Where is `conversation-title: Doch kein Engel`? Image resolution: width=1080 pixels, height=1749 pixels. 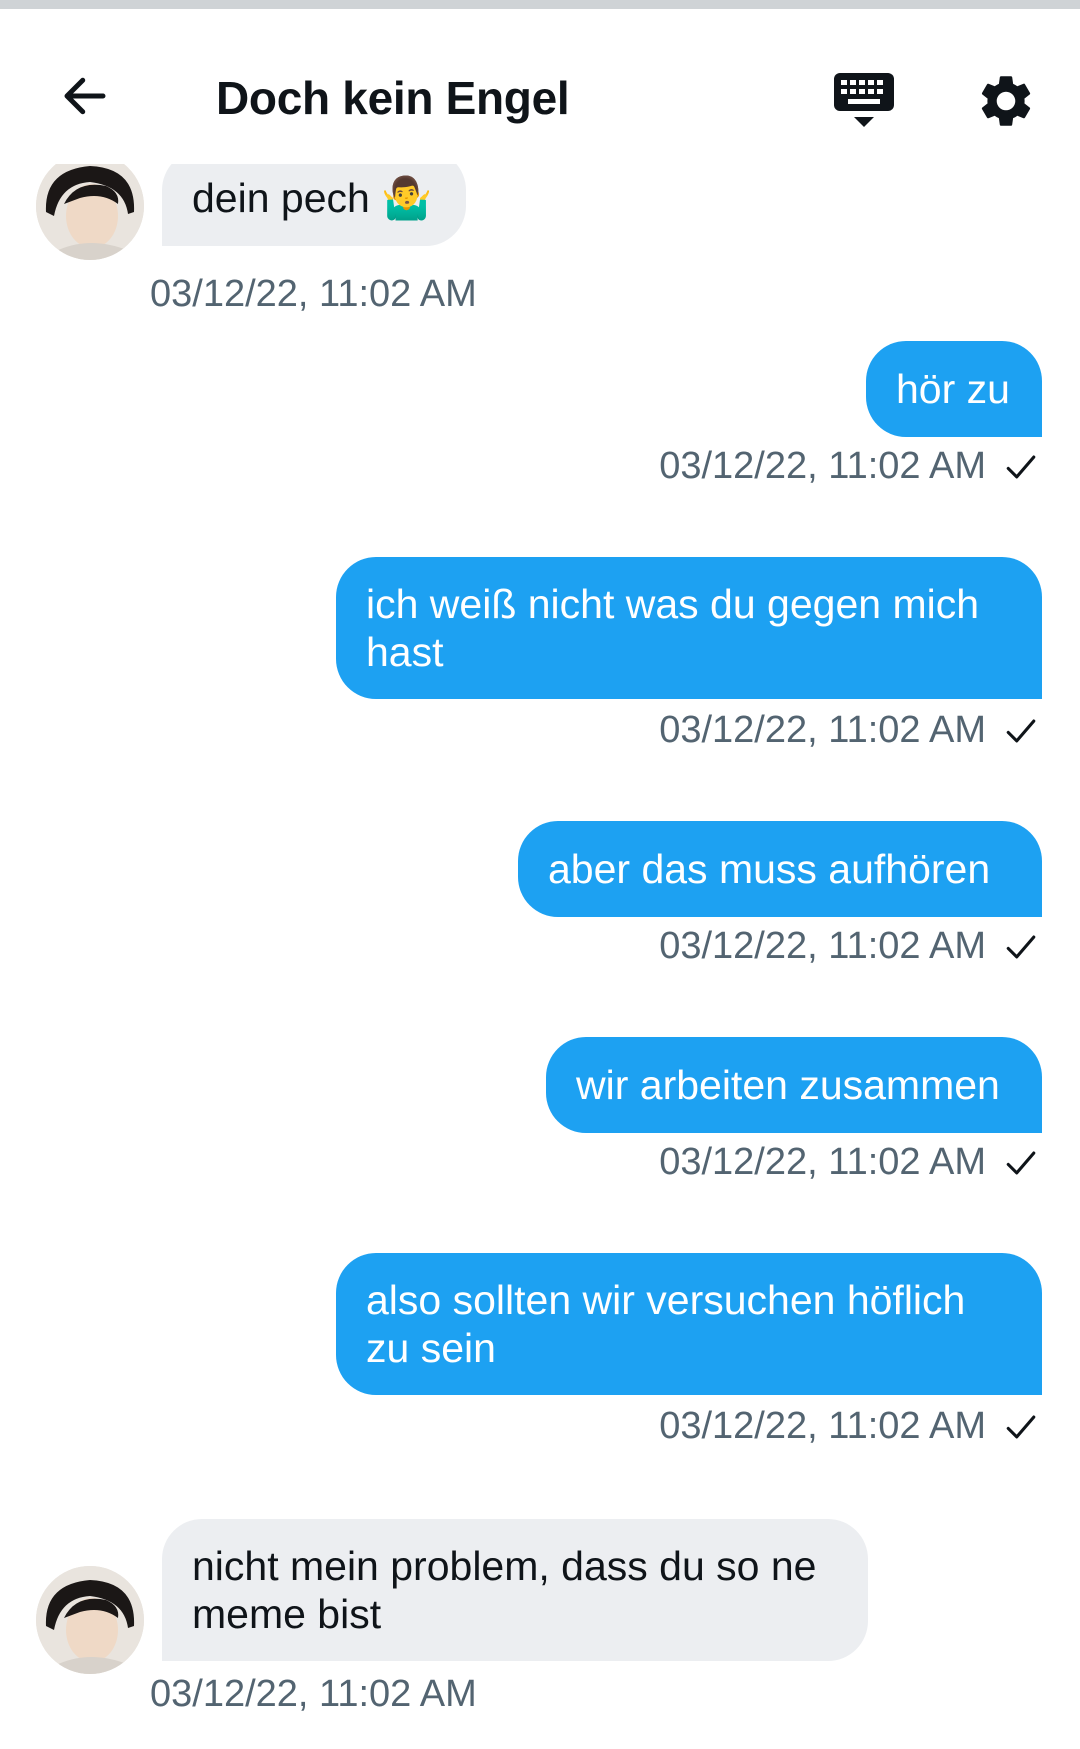
conversation-title: Doch kein Engel is located at coordinates (393, 98).